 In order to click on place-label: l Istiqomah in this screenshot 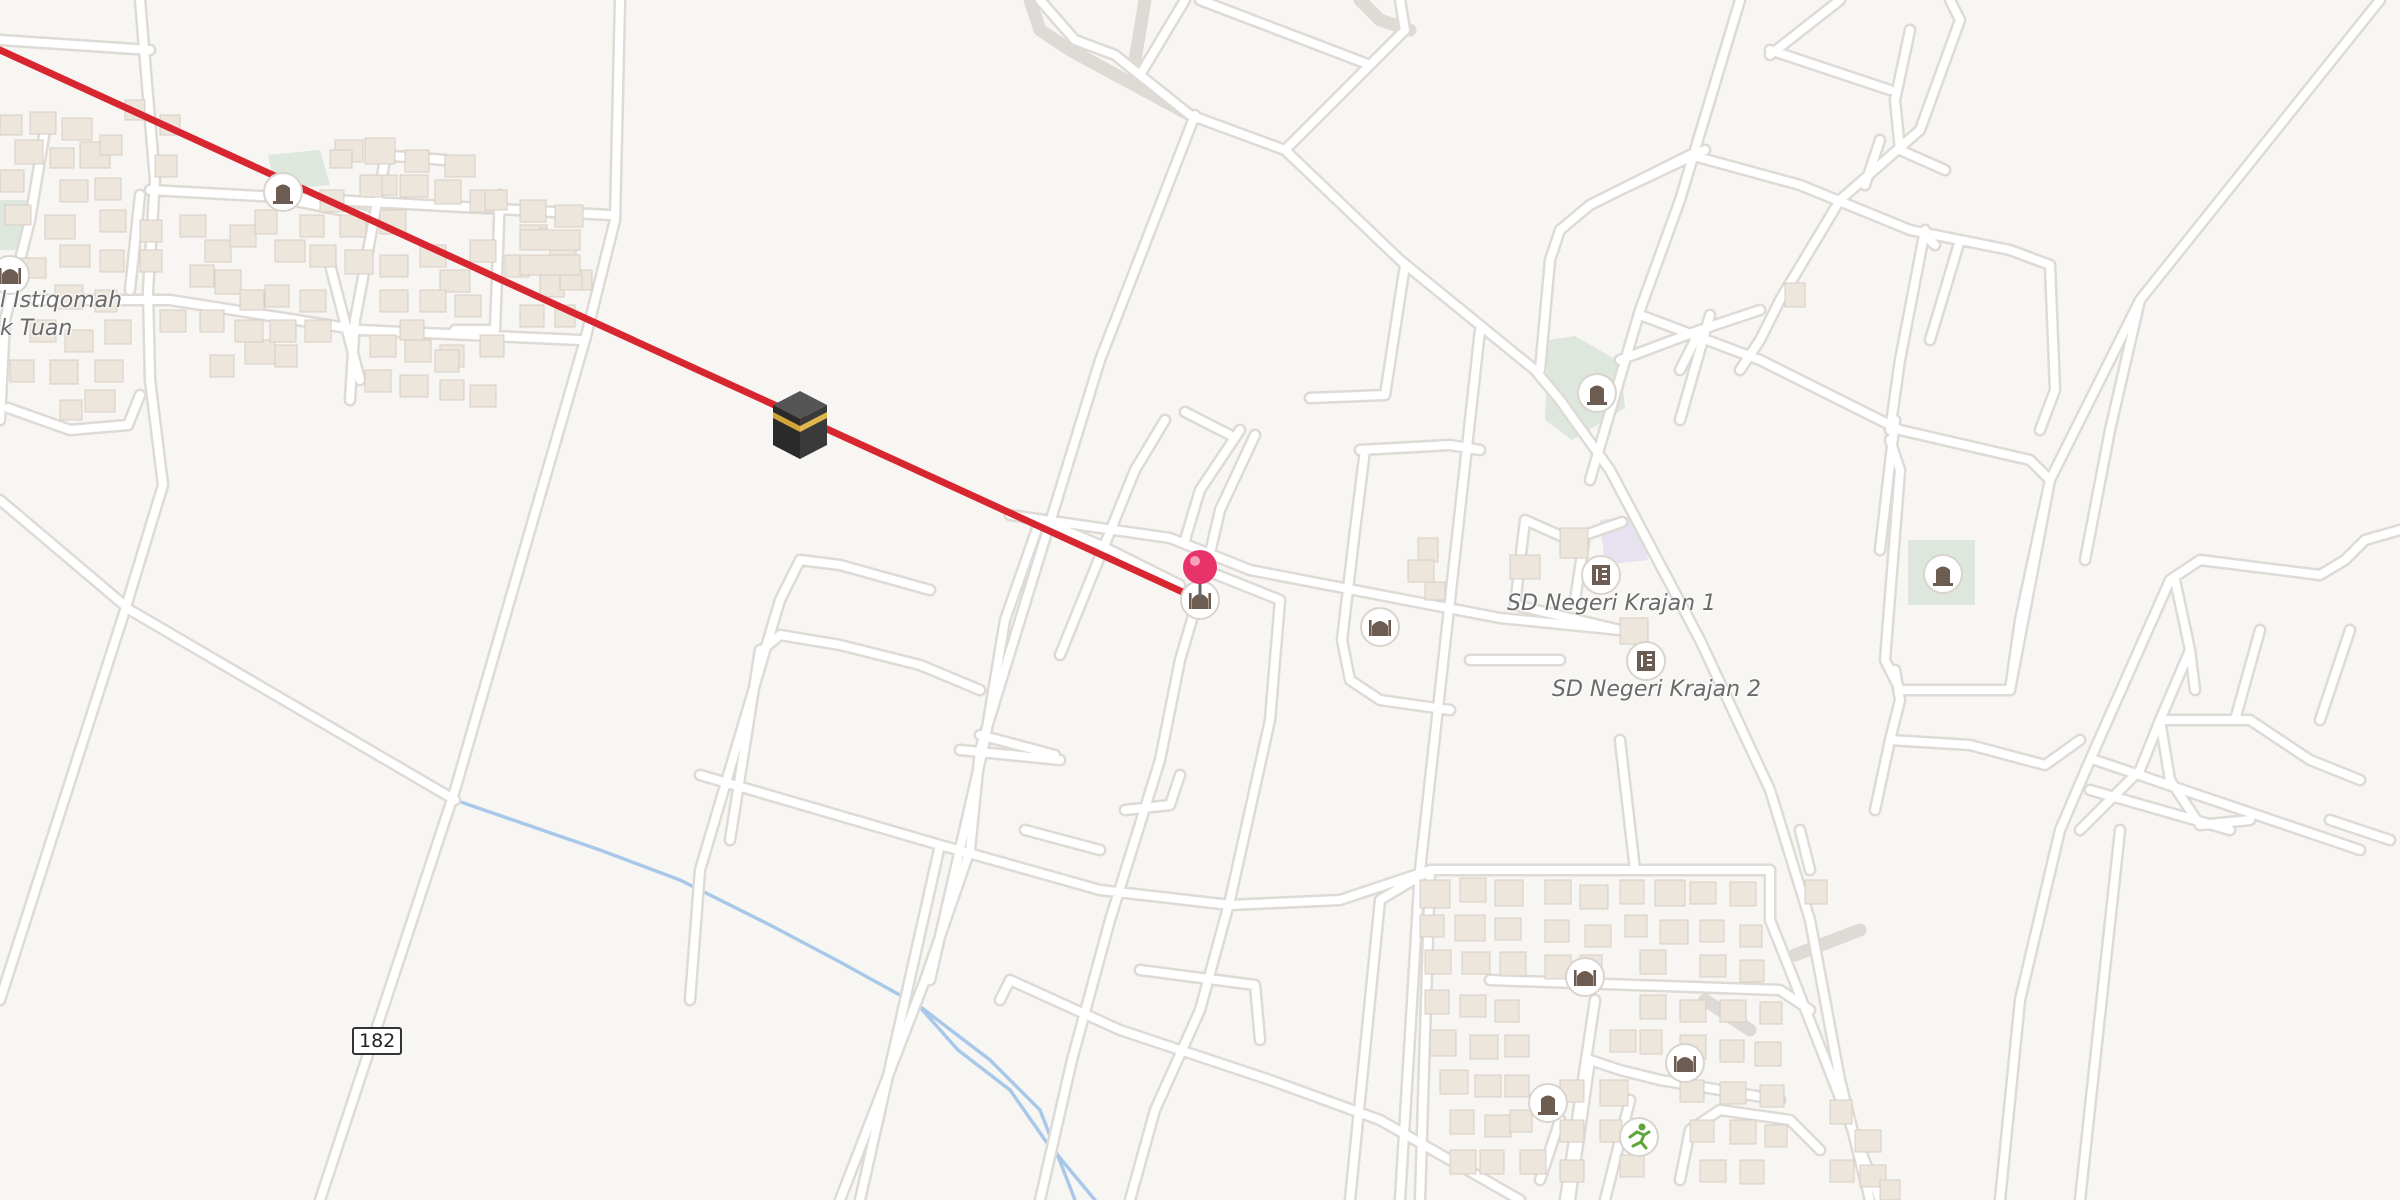, I will do `click(61, 300)`.